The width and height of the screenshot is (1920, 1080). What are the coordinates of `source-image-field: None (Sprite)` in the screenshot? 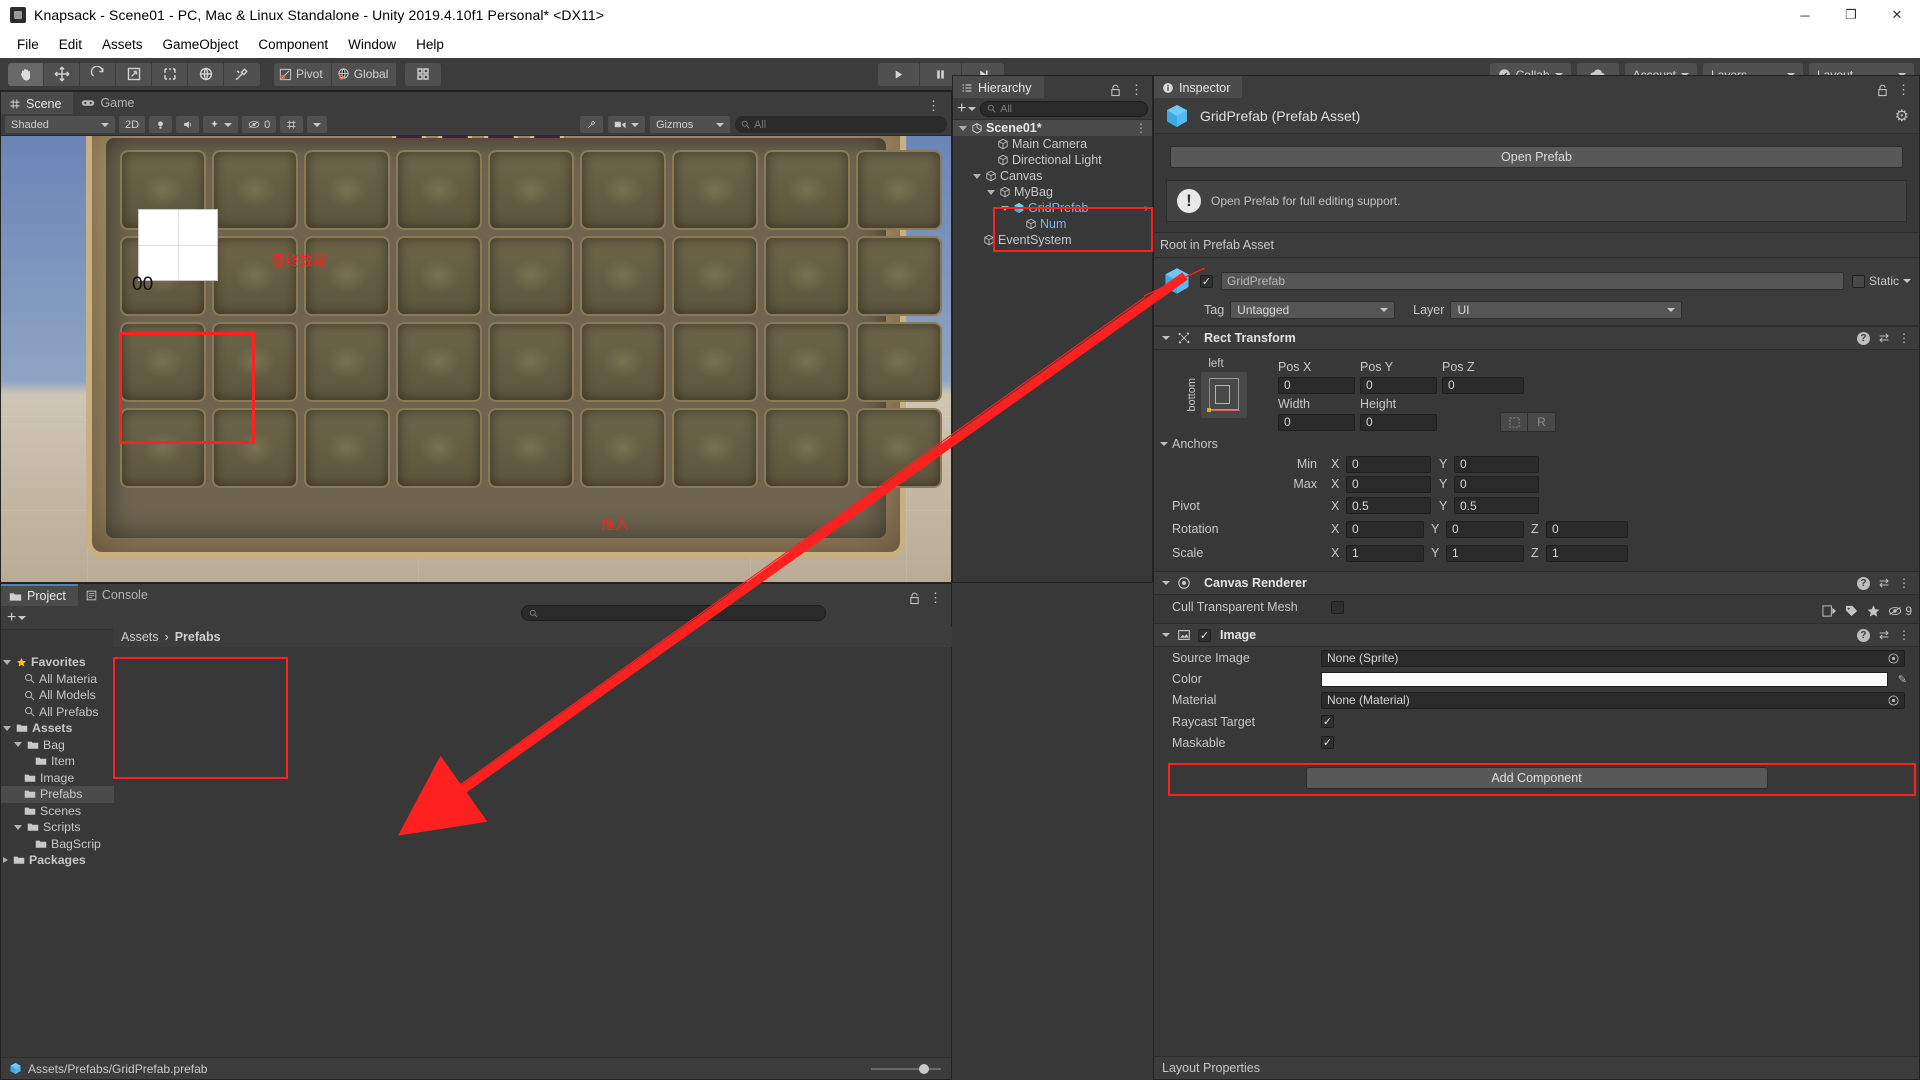 It's located at (1613, 658).